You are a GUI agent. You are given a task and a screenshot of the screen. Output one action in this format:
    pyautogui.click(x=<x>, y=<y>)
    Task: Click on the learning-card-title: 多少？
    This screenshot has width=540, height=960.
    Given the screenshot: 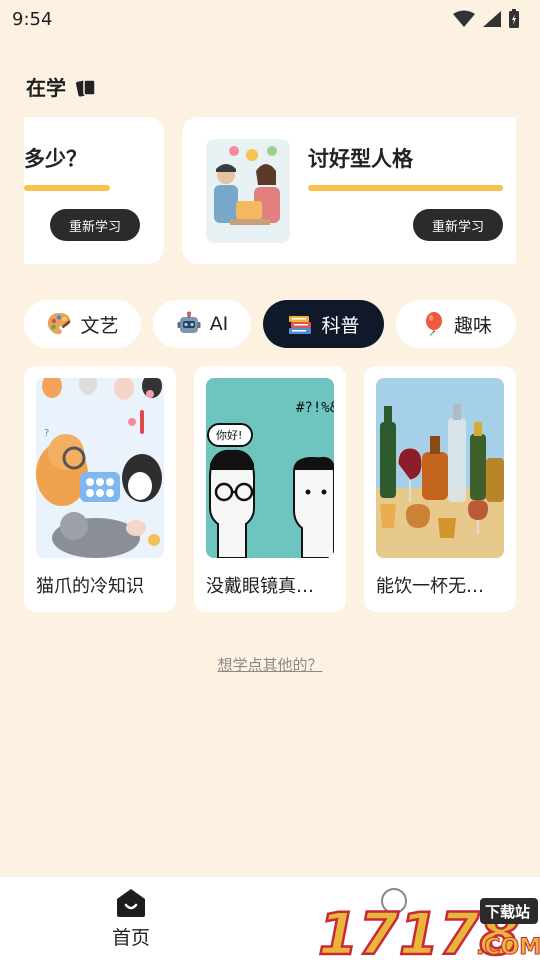 What is the action you would take?
    pyautogui.click(x=55, y=159)
    